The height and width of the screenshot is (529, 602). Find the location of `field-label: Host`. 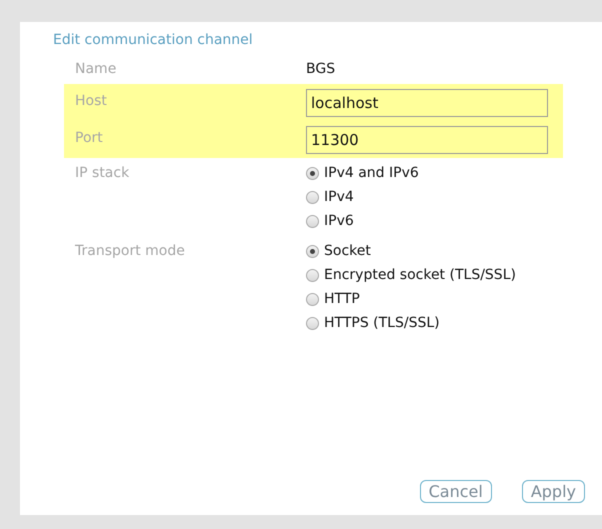

field-label: Host is located at coordinates (91, 101).